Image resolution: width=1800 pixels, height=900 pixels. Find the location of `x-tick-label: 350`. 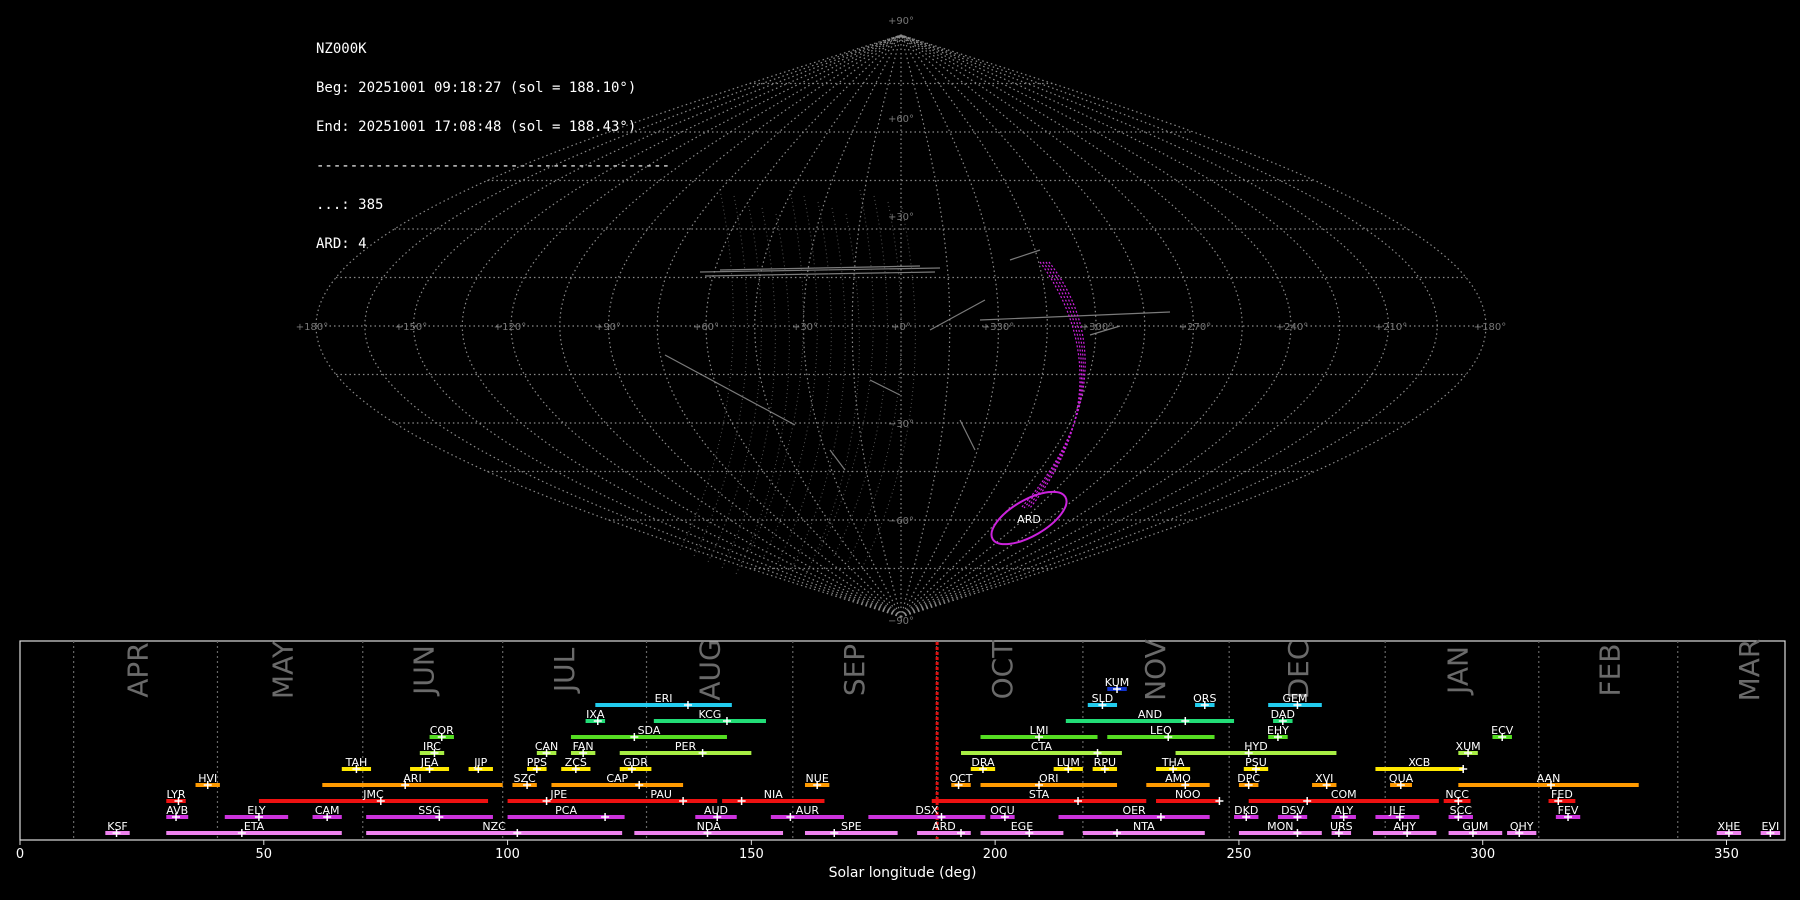

x-tick-label: 350 is located at coordinates (1726, 854).